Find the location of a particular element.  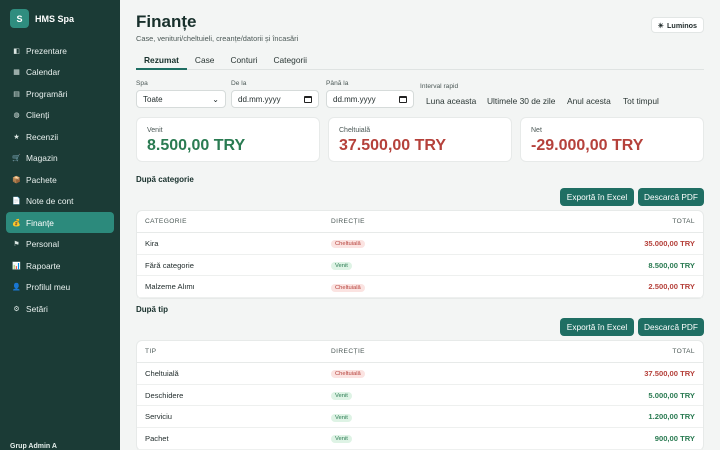

presentation-icon: ◧ is located at coordinates (16, 51).